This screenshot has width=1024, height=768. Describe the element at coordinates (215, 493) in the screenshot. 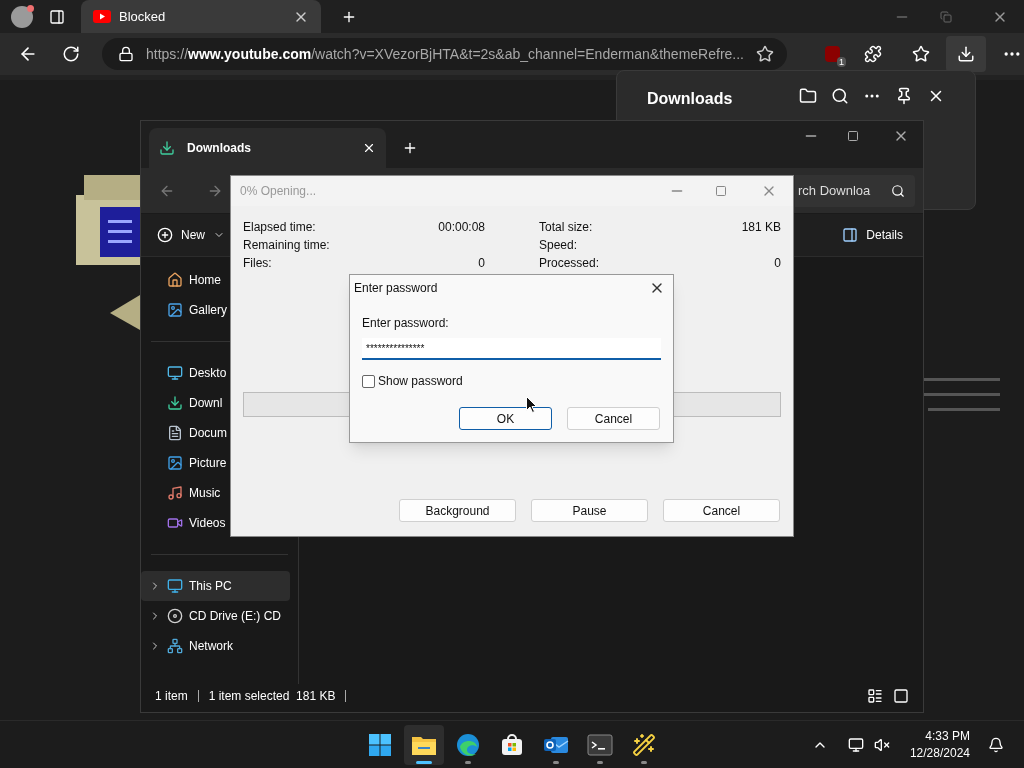

I see `nav-item: Music` at that location.